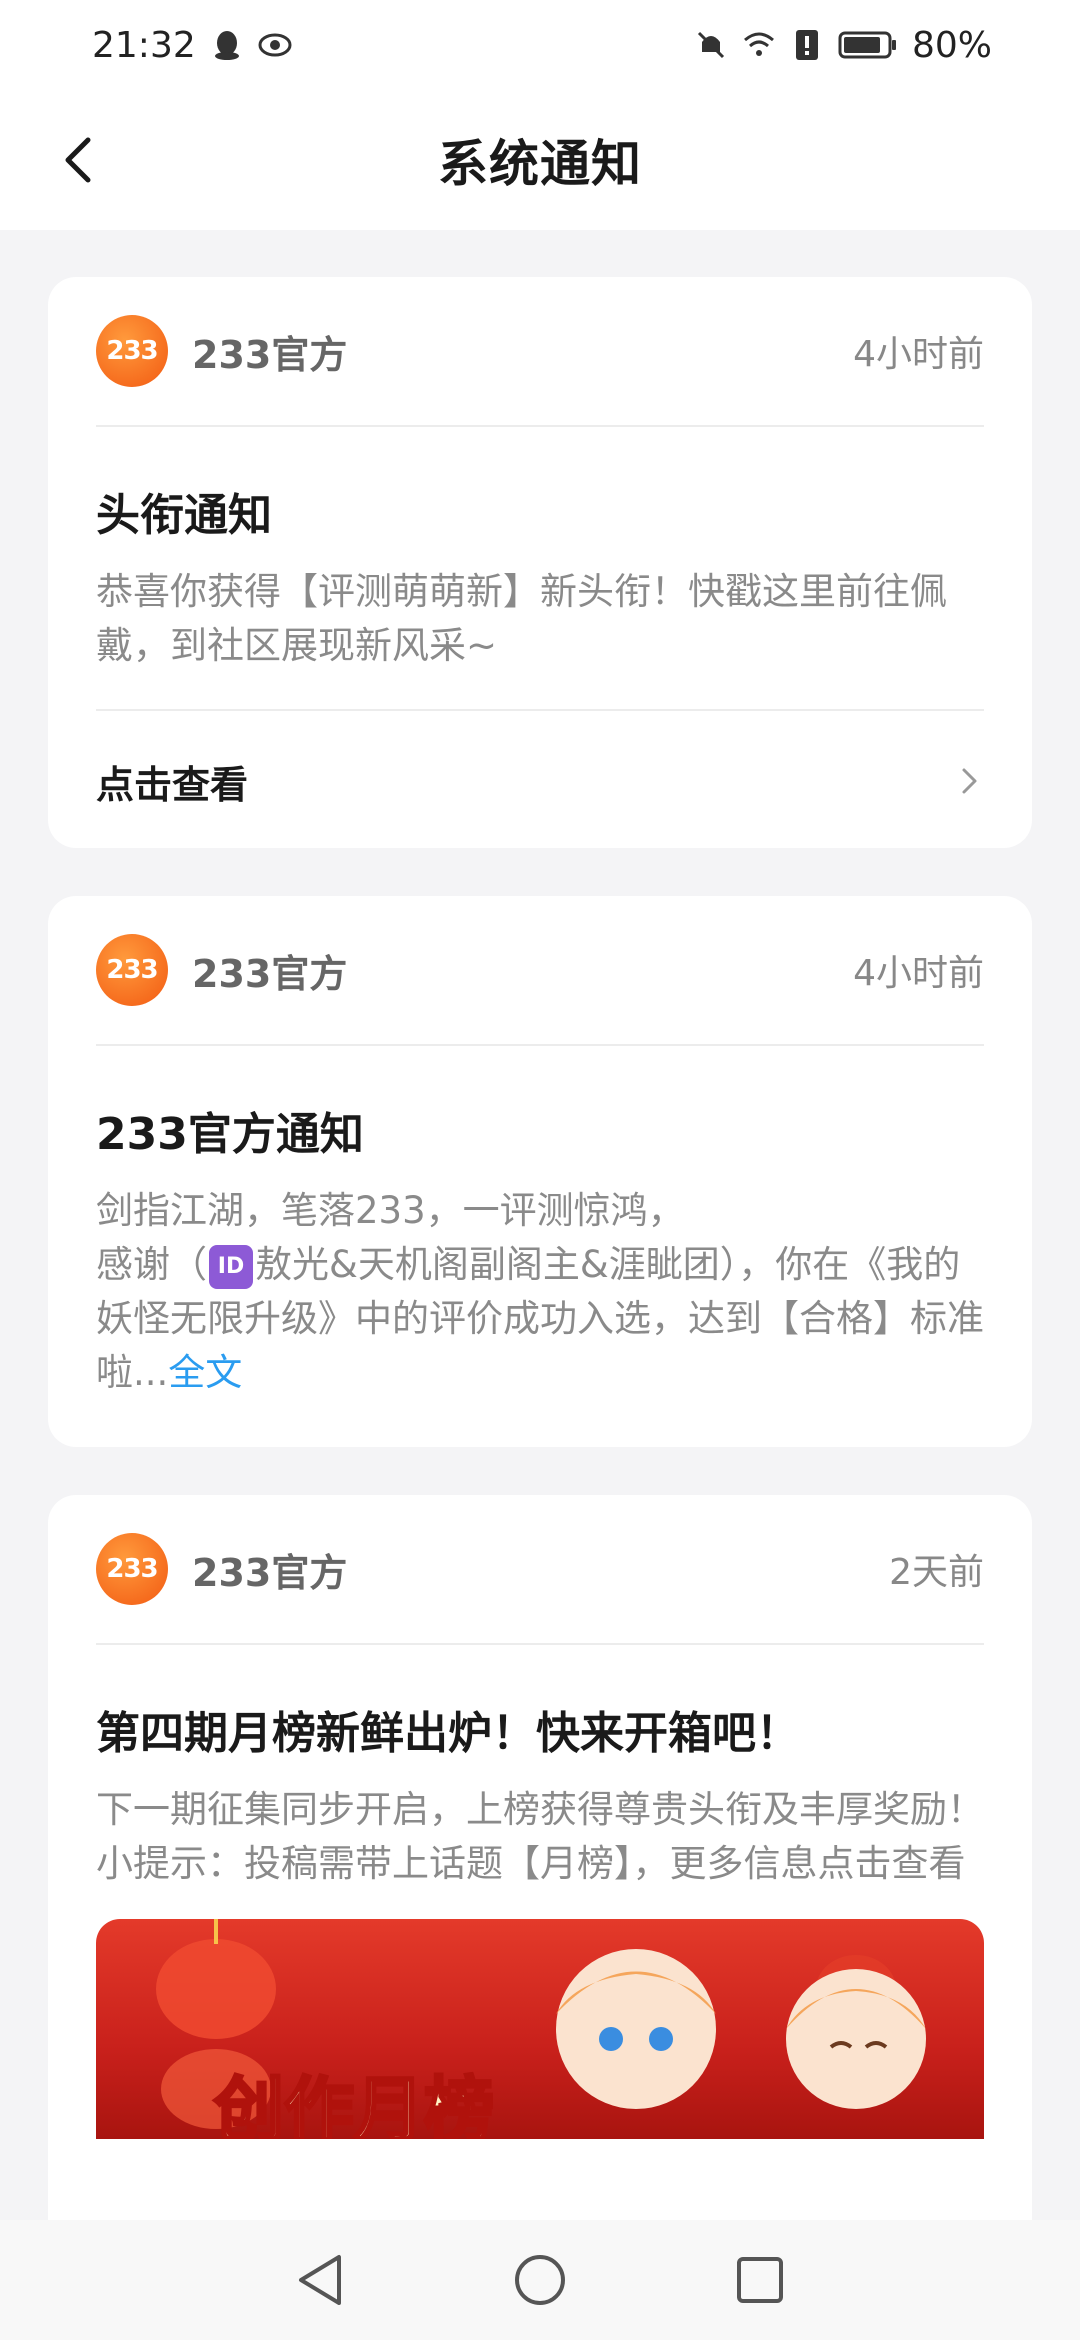 The image size is (1080, 2340). I want to click on body-line: 剑指江湖，笔落233，一评测惊鸿，, so click(390, 1210).